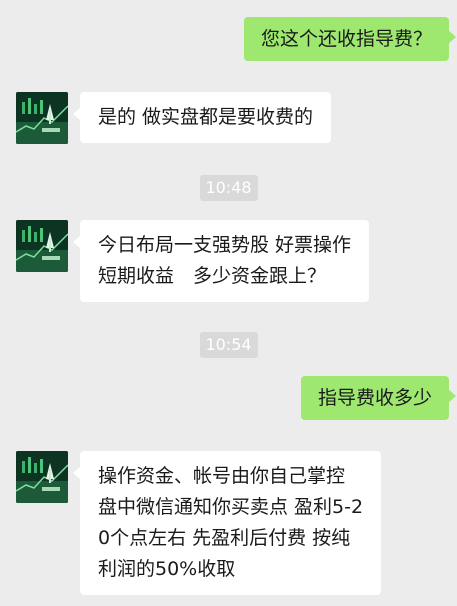  I want to click on message-text-line: 0个点左右 先盈利后付费 按纯, so click(224, 538).